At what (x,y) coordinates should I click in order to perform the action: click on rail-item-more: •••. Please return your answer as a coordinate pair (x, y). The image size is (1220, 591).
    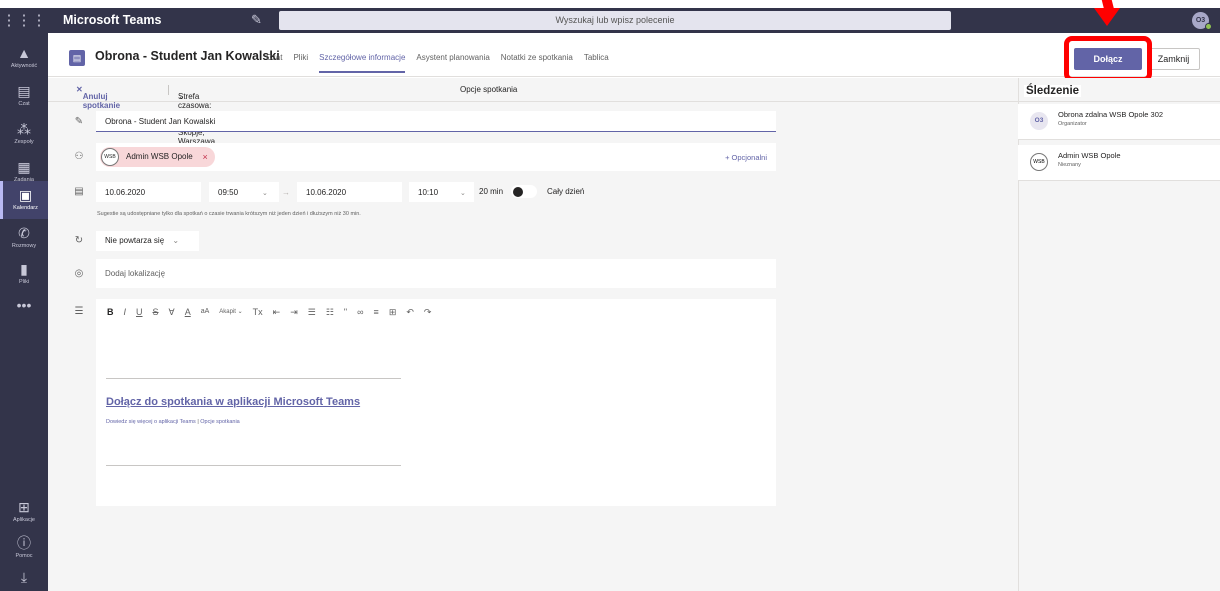
    Looking at the image, I should click on (24, 310).